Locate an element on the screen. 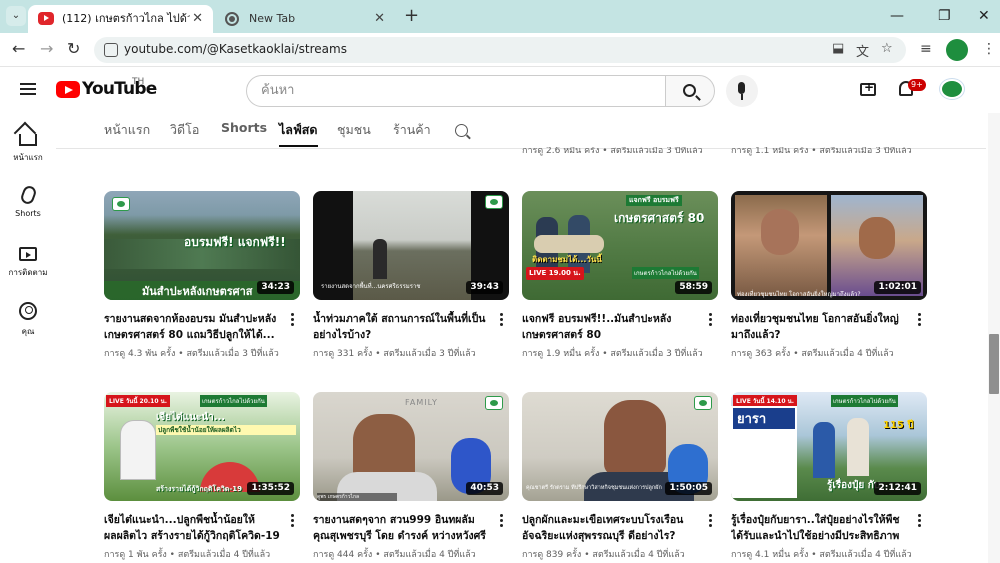 The image size is (1000, 563). rail-item-you: คุณ is located at coordinates (28, 320).